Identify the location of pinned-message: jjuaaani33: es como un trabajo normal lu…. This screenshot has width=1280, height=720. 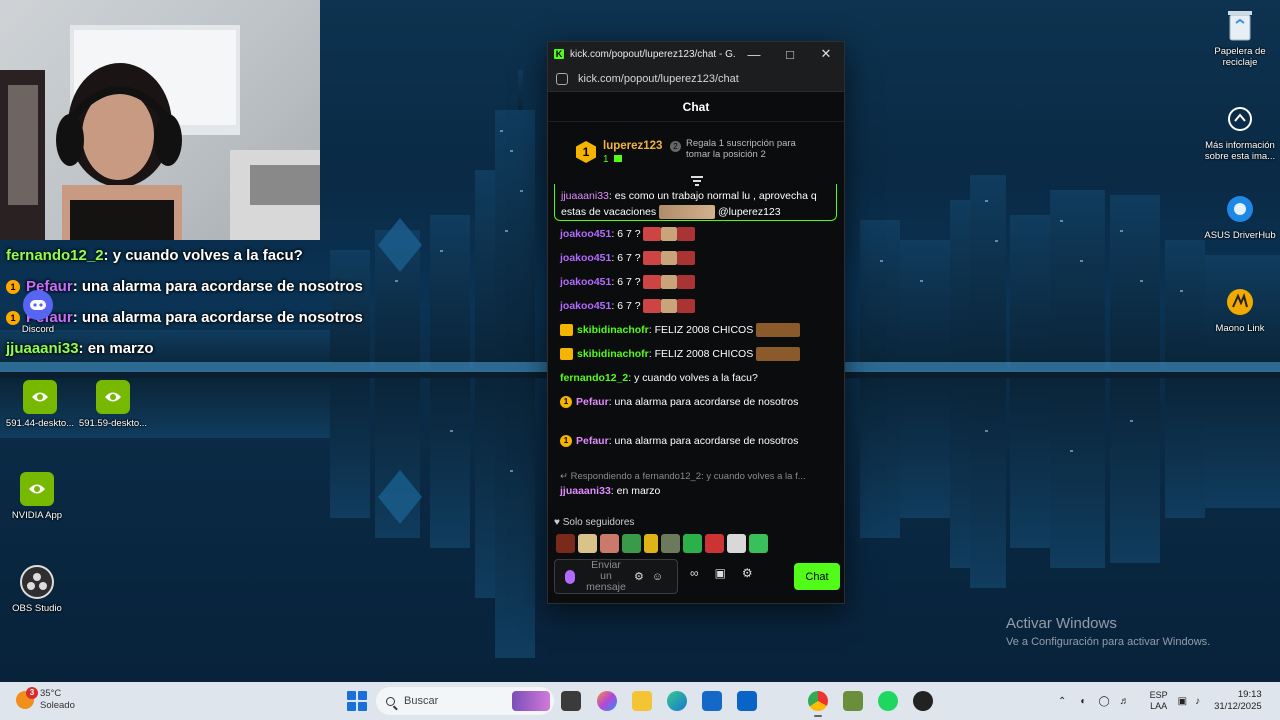
(695, 202).